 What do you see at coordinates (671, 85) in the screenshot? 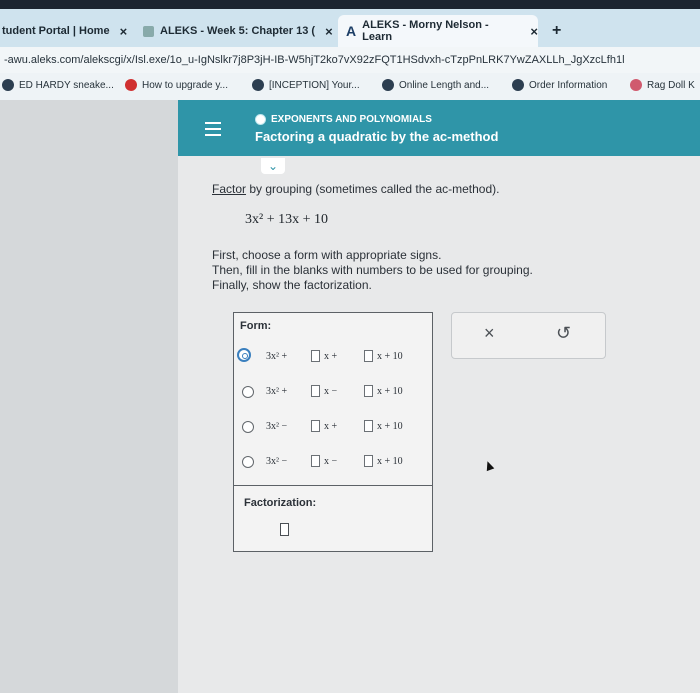
I see `bookmark-label: Rag Doll K` at bounding box center [671, 85].